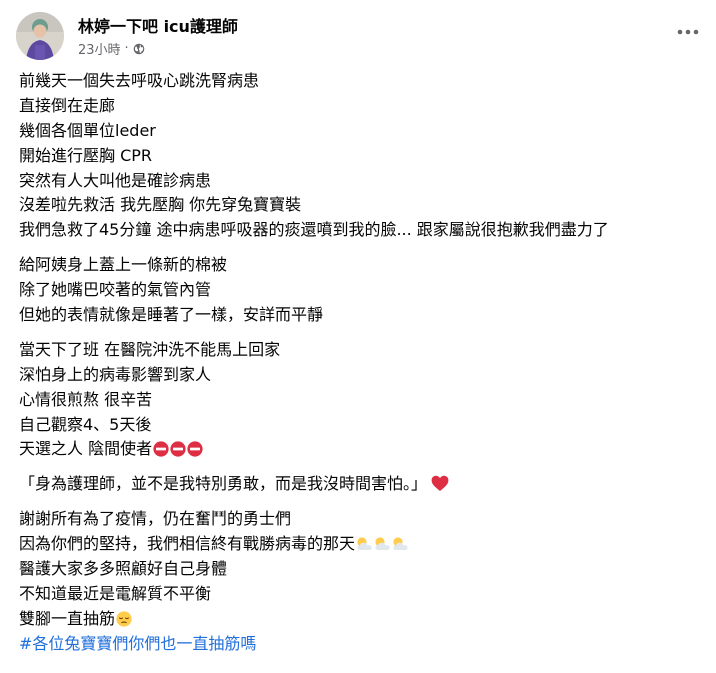 The width and height of the screenshot is (716, 673). I want to click on post-text-line: 心情很煎熬 很辛苦, so click(86, 399).